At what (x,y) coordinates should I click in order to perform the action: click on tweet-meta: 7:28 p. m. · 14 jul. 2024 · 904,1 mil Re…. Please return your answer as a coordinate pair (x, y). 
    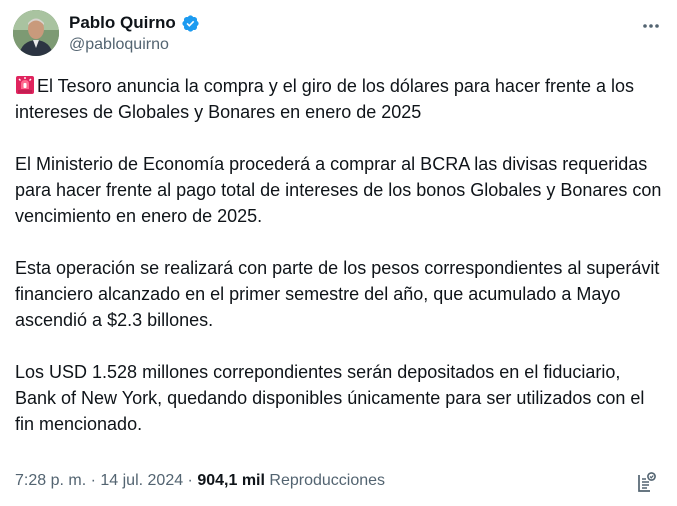
    Looking at the image, I should click on (200, 481).